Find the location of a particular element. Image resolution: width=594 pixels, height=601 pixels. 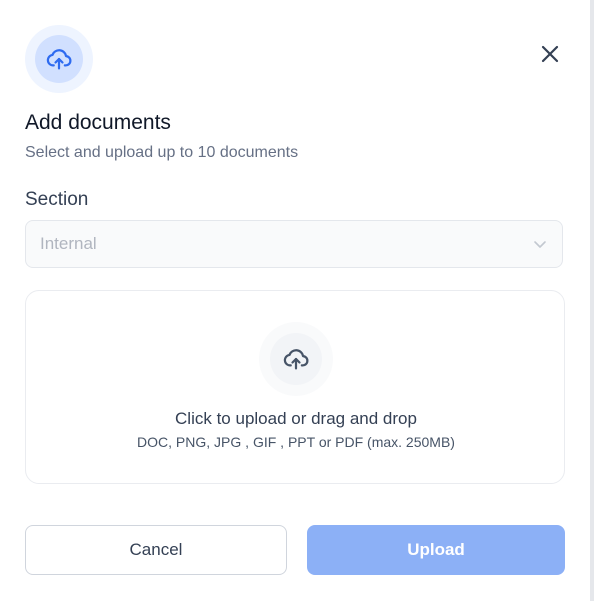

dialog-title: Add documents is located at coordinates (98, 122).